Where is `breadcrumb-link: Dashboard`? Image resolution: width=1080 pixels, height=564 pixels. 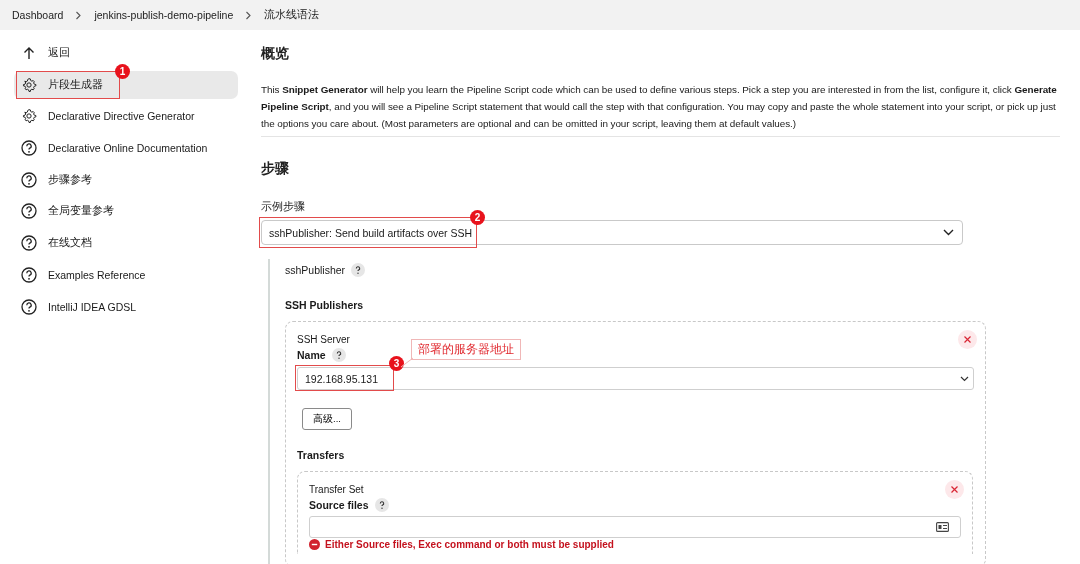
breadcrumb-link: Dashboard is located at coordinates (38, 15).